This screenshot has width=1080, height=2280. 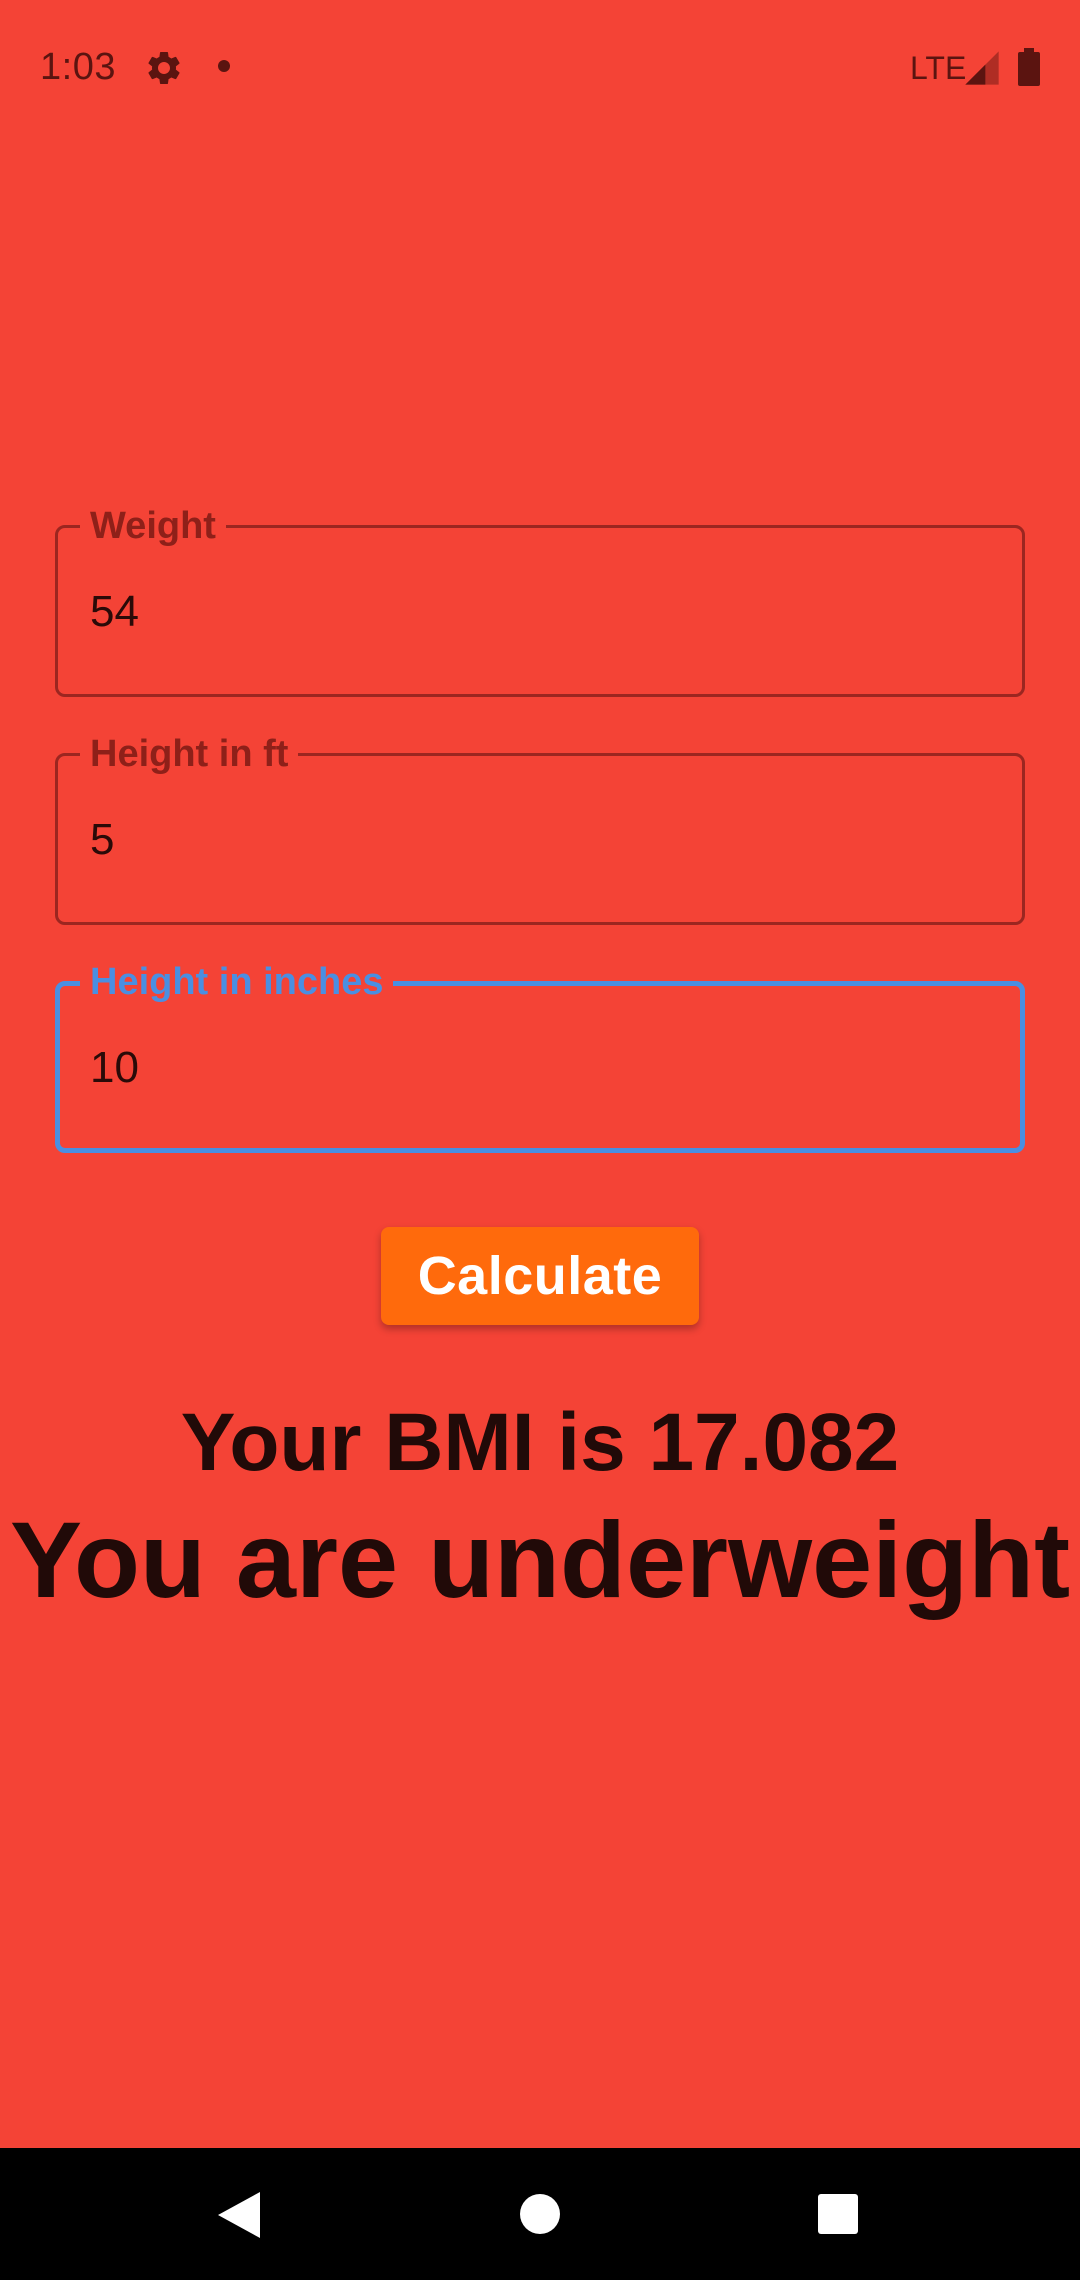 What do you see at coordinates (540, 827) in the screenshot?
I see `height-ft-field: Height in ft 5` at bounding box center [540, 827].